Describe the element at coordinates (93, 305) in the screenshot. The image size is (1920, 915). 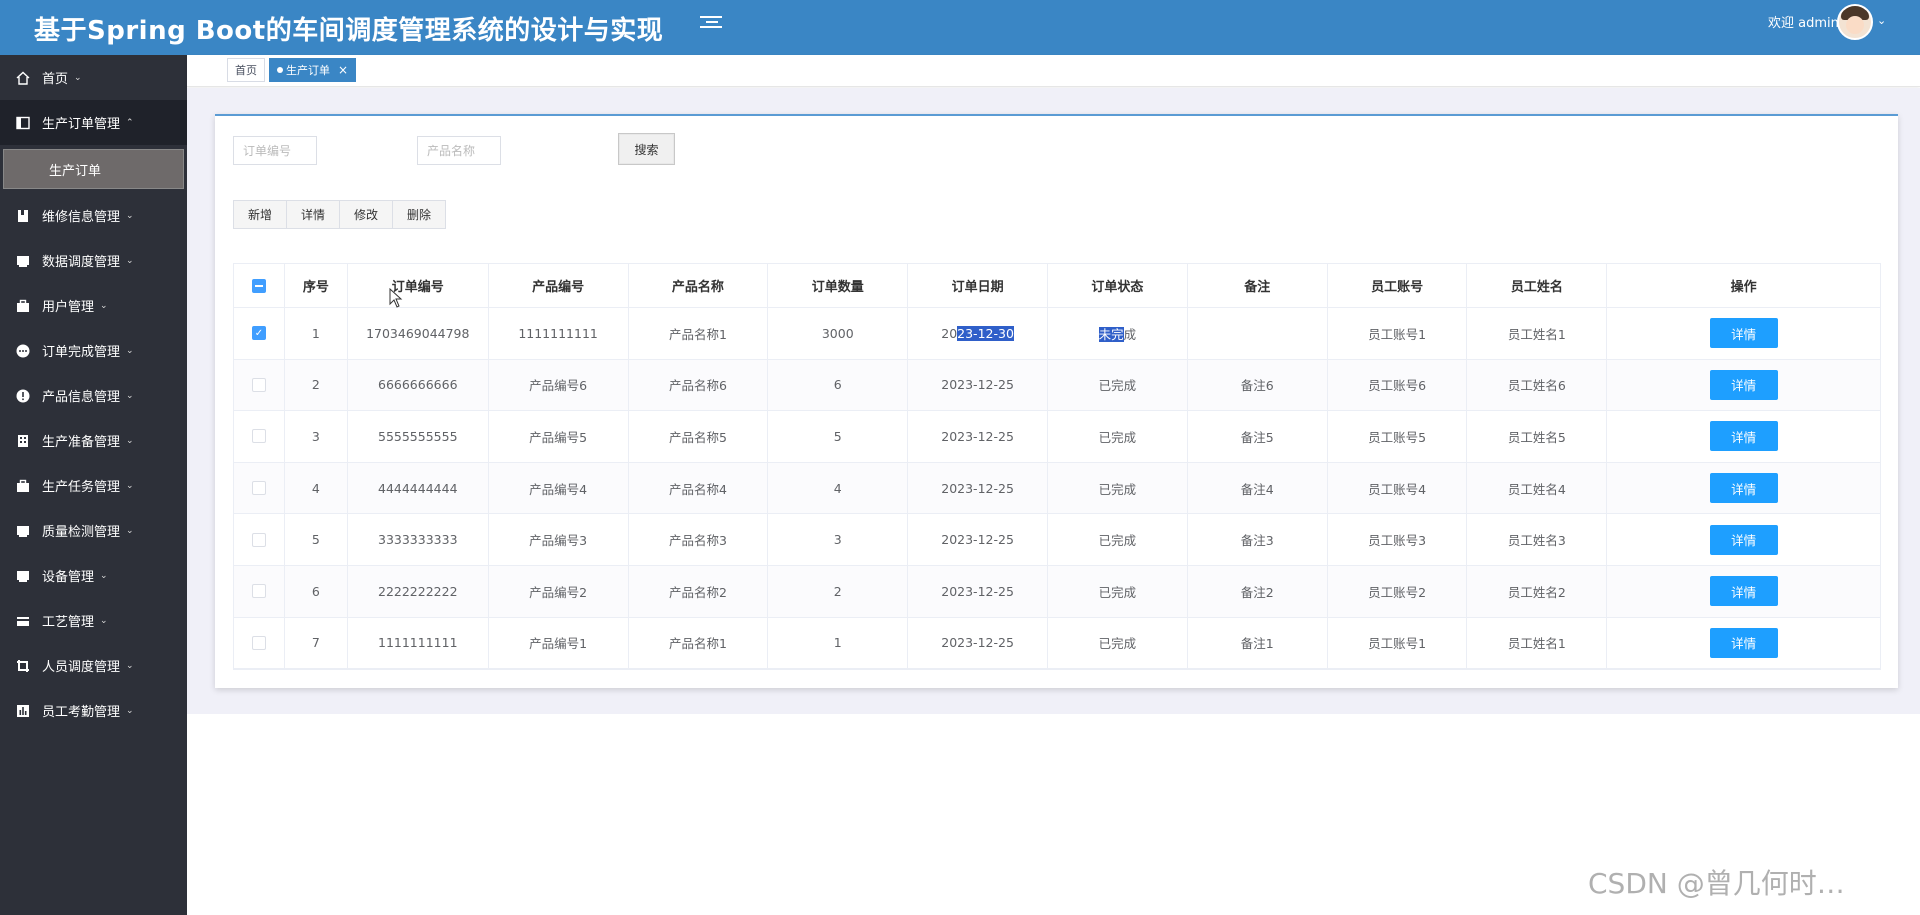
I see `sidebar-item-users: 用户管理 ⌄` at that location.